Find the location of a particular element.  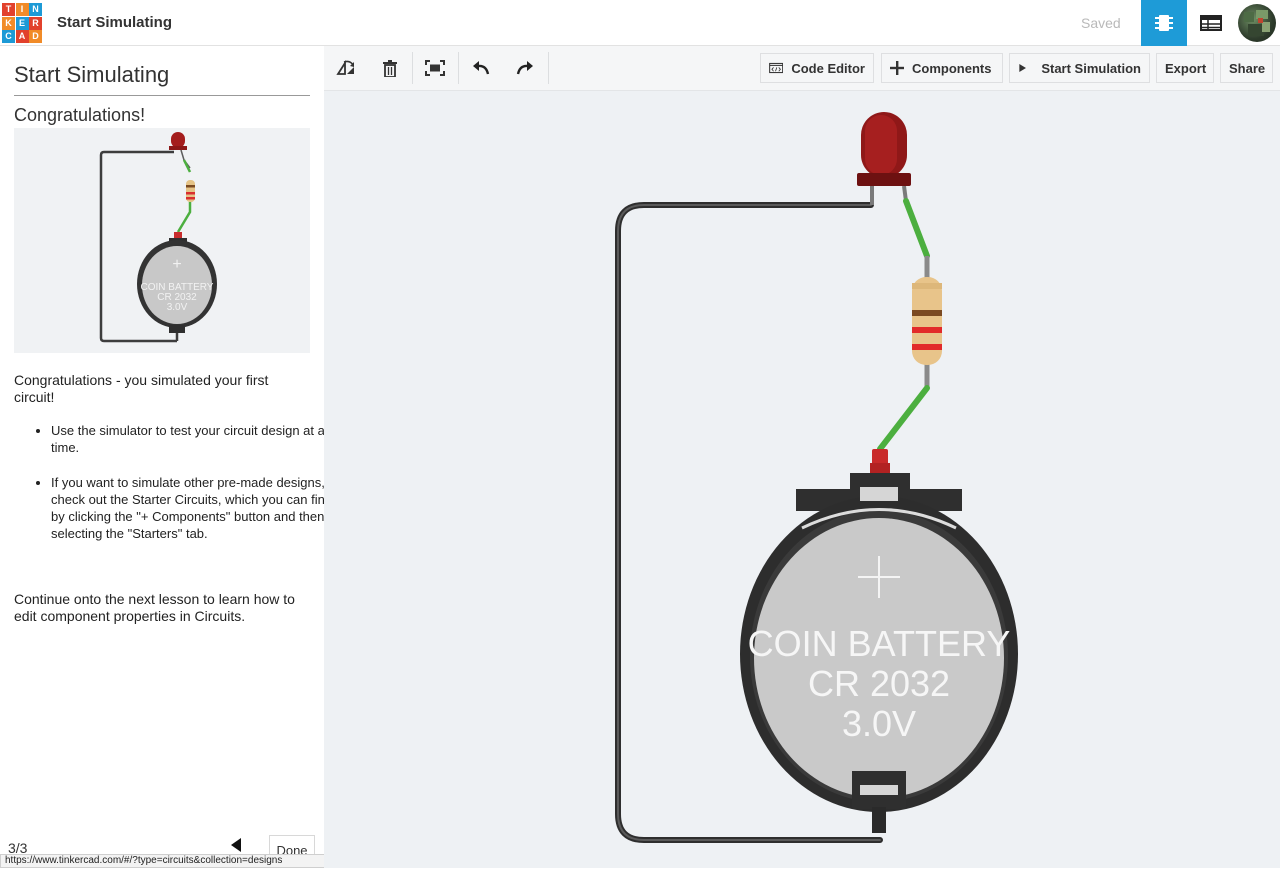

tinkercad-logo: TIN KER CAD is located at coordinates (22, 23).